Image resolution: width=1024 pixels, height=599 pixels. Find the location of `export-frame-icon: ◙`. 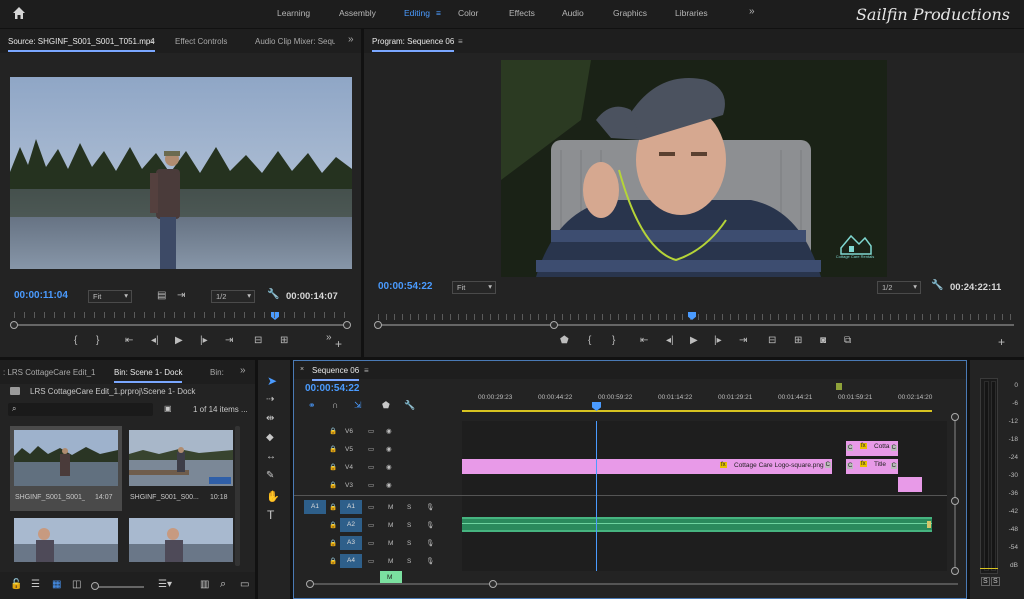

export-frame-icon: ◙ is located at coordinates (823, 340).